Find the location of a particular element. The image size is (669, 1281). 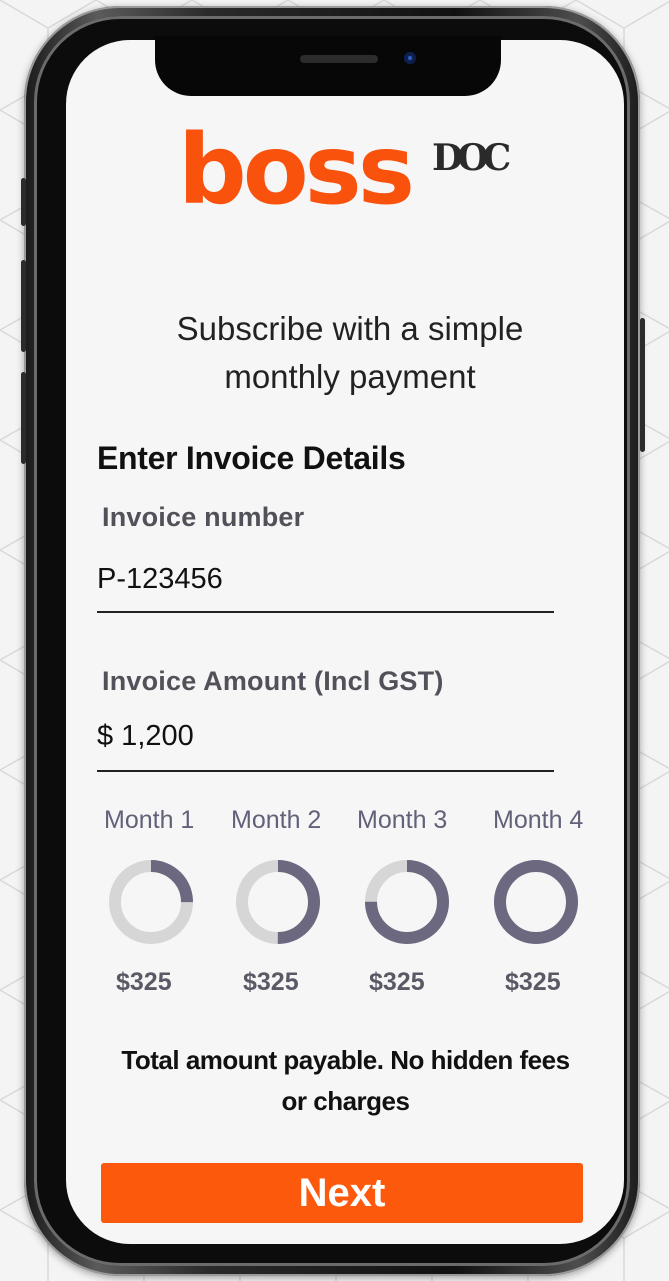

month-3-progress-ring is located at coordinates (407, 902).